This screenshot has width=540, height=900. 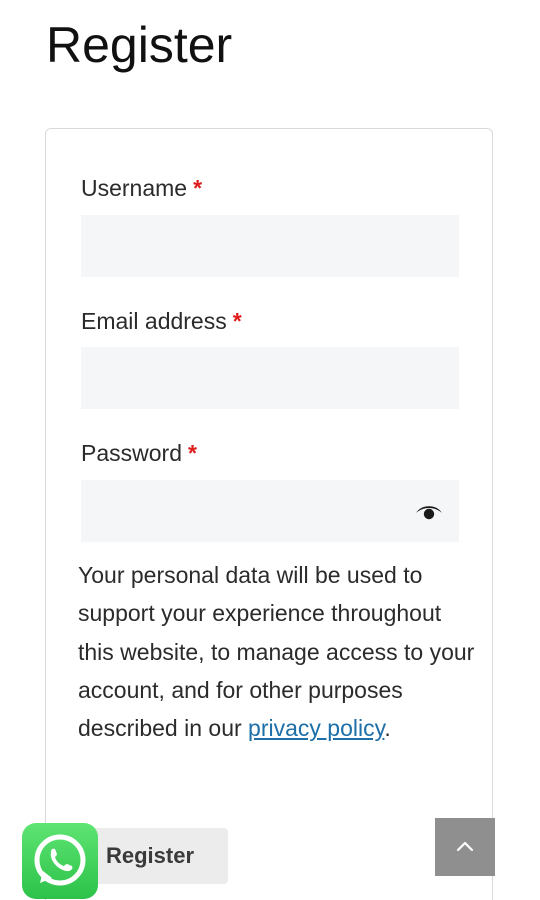 I want to click on email-label-text: Email address, so click(x=154, y=321).